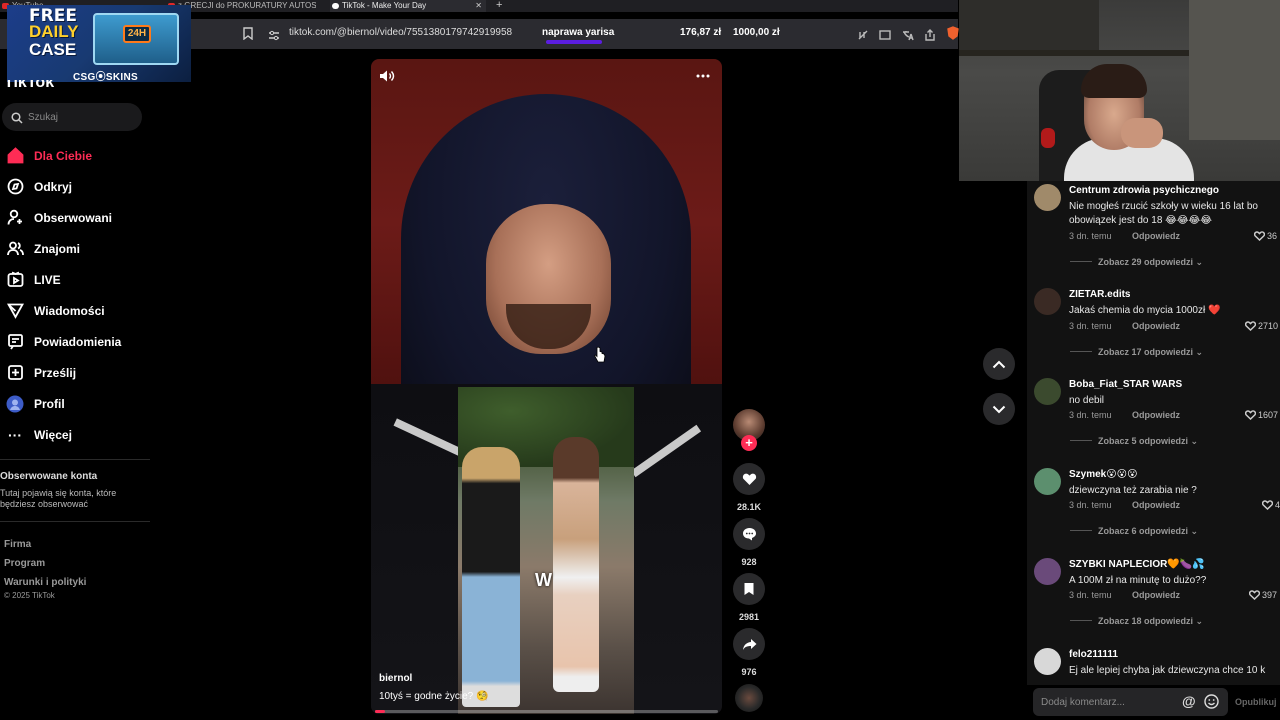  What do you see at coordinates (1137, 564) in the screenshot?
I see `comment-username: SZYBKI NAPLECIOR🧡🍆💦` at bounding box center [1137, 564].